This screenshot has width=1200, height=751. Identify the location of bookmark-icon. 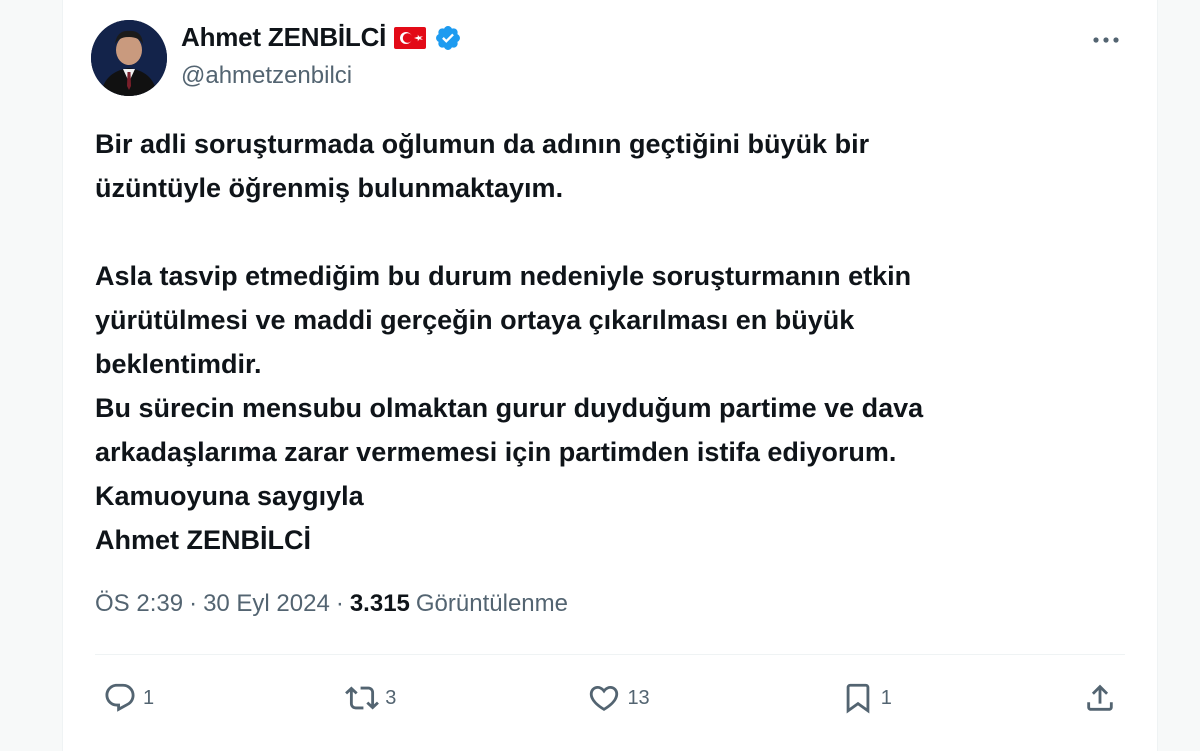
(858, 698).